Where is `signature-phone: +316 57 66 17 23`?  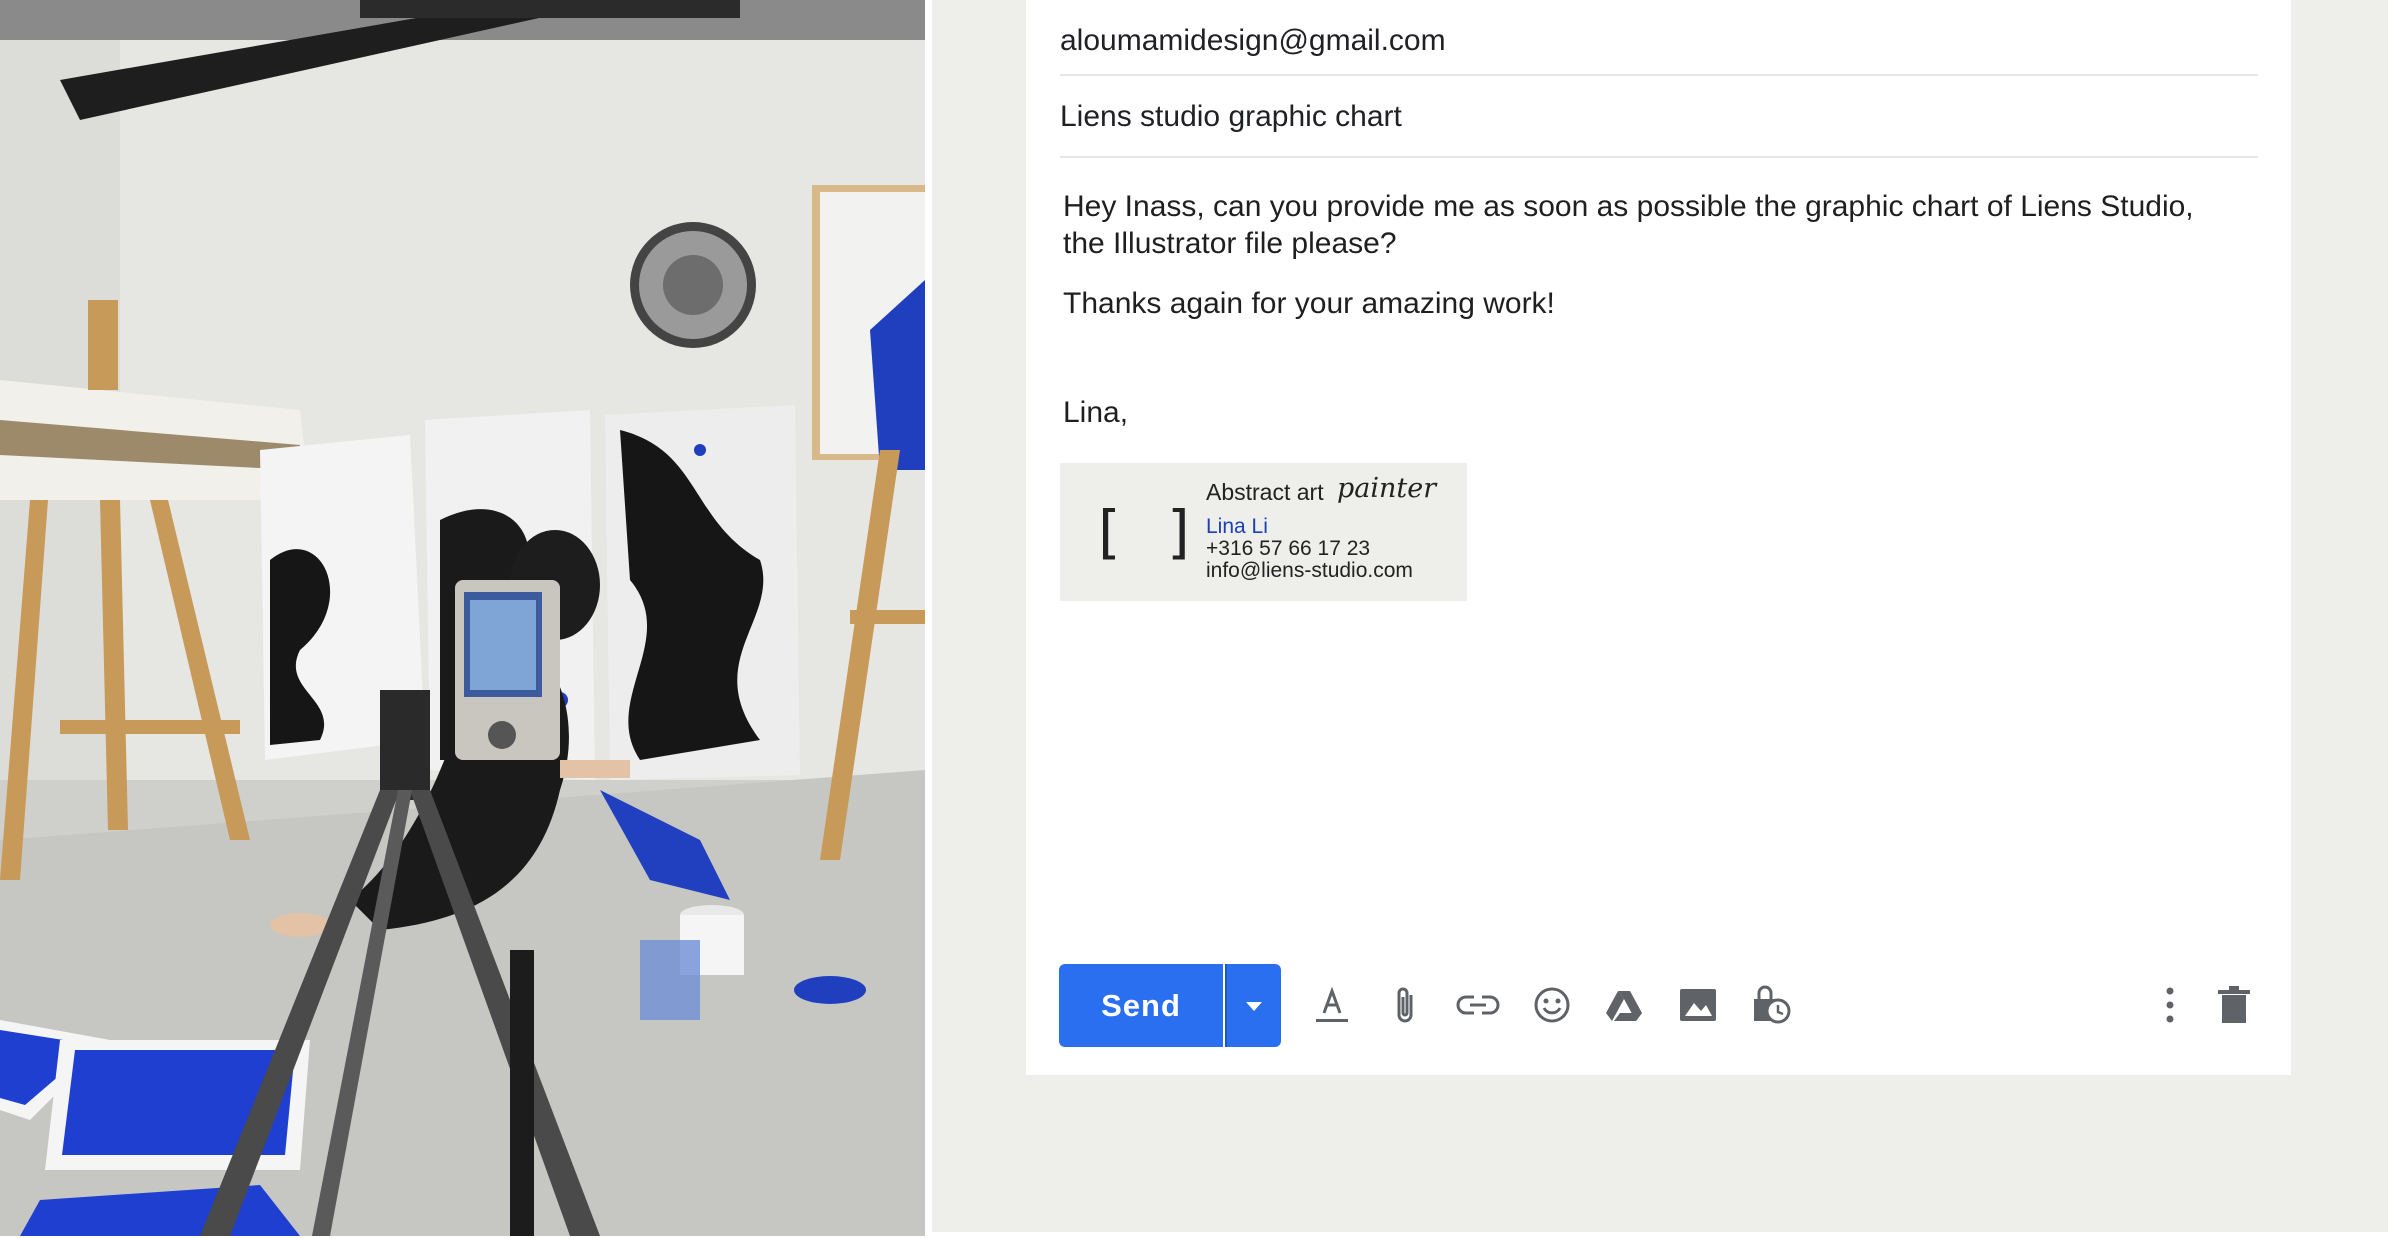 signature-phone: +316 57 66 17 23 is located at coordinates (1288, 548).